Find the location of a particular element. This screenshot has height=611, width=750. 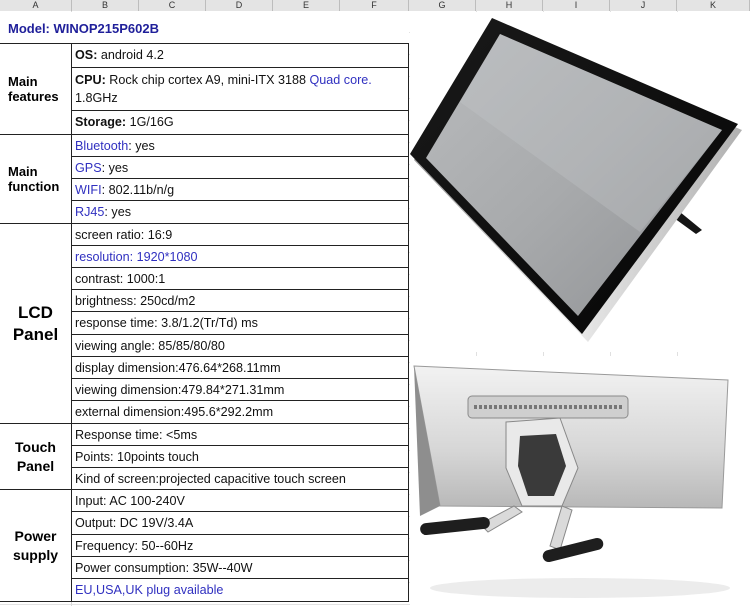

spec-row-wifi: WIFI: 802.11b/n/g is located at coordinates (240, 190).